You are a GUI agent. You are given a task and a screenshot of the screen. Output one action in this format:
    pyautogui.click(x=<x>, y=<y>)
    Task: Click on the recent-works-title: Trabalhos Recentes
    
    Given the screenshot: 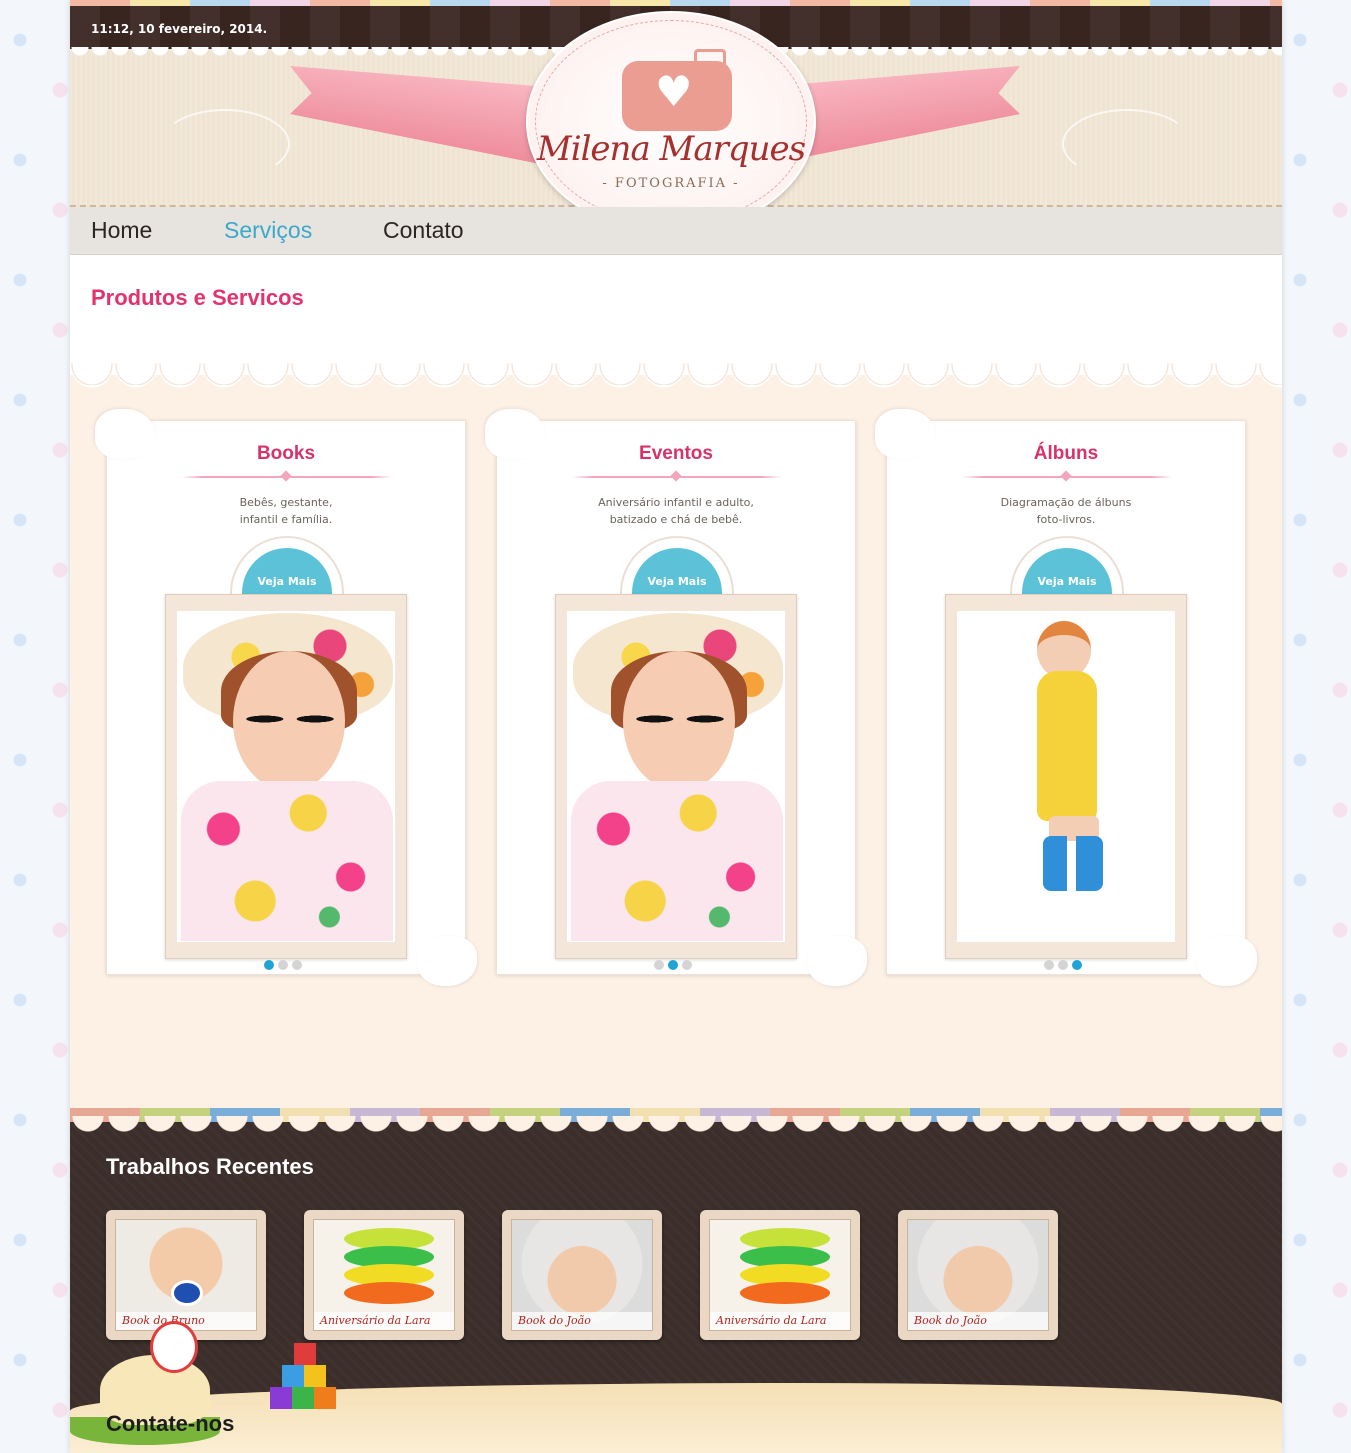 What is the action you would take?
    pyautogui.click(x=210, y=1166)
    